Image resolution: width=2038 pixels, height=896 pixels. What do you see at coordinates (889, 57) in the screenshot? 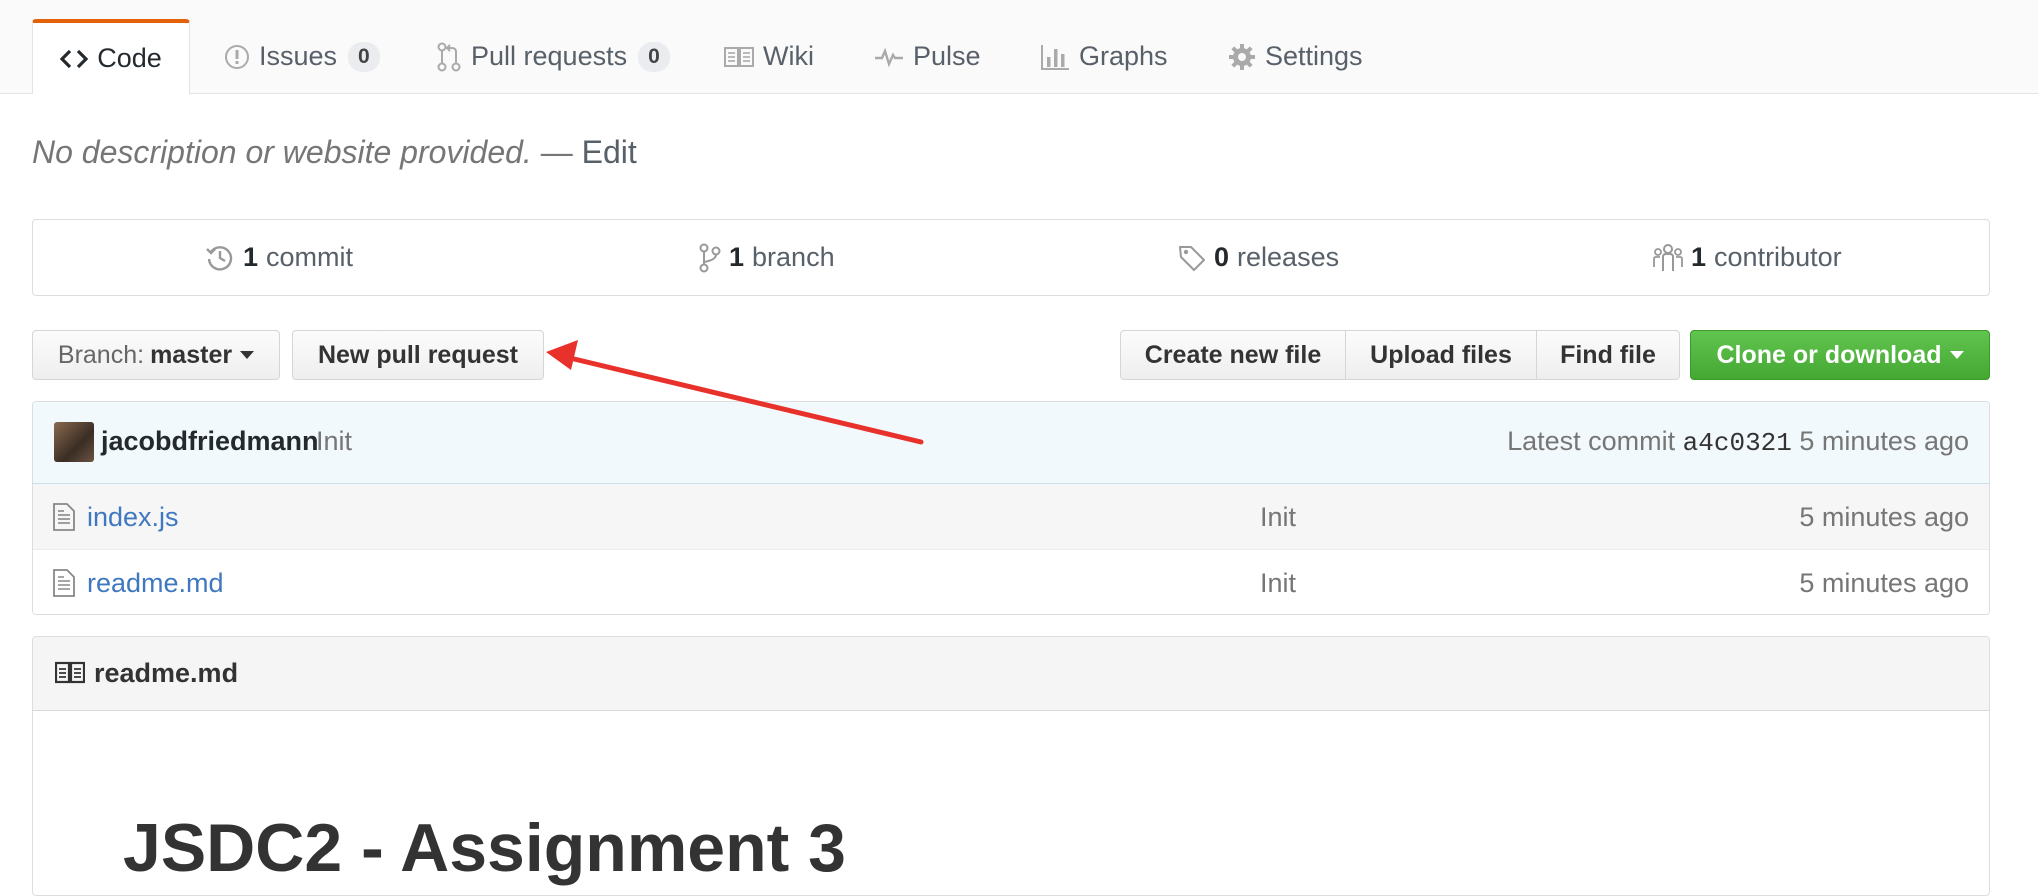
I see `pulse-icon` at bounding box center [889, 57].